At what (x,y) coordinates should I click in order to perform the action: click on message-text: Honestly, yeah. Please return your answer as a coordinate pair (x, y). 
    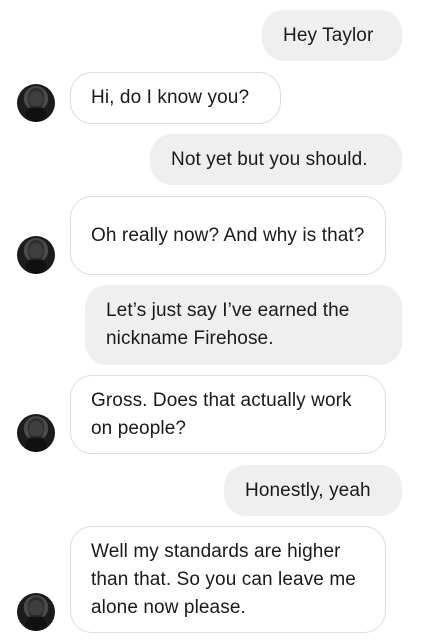
    Looking at the image, I should click on (308, 490).